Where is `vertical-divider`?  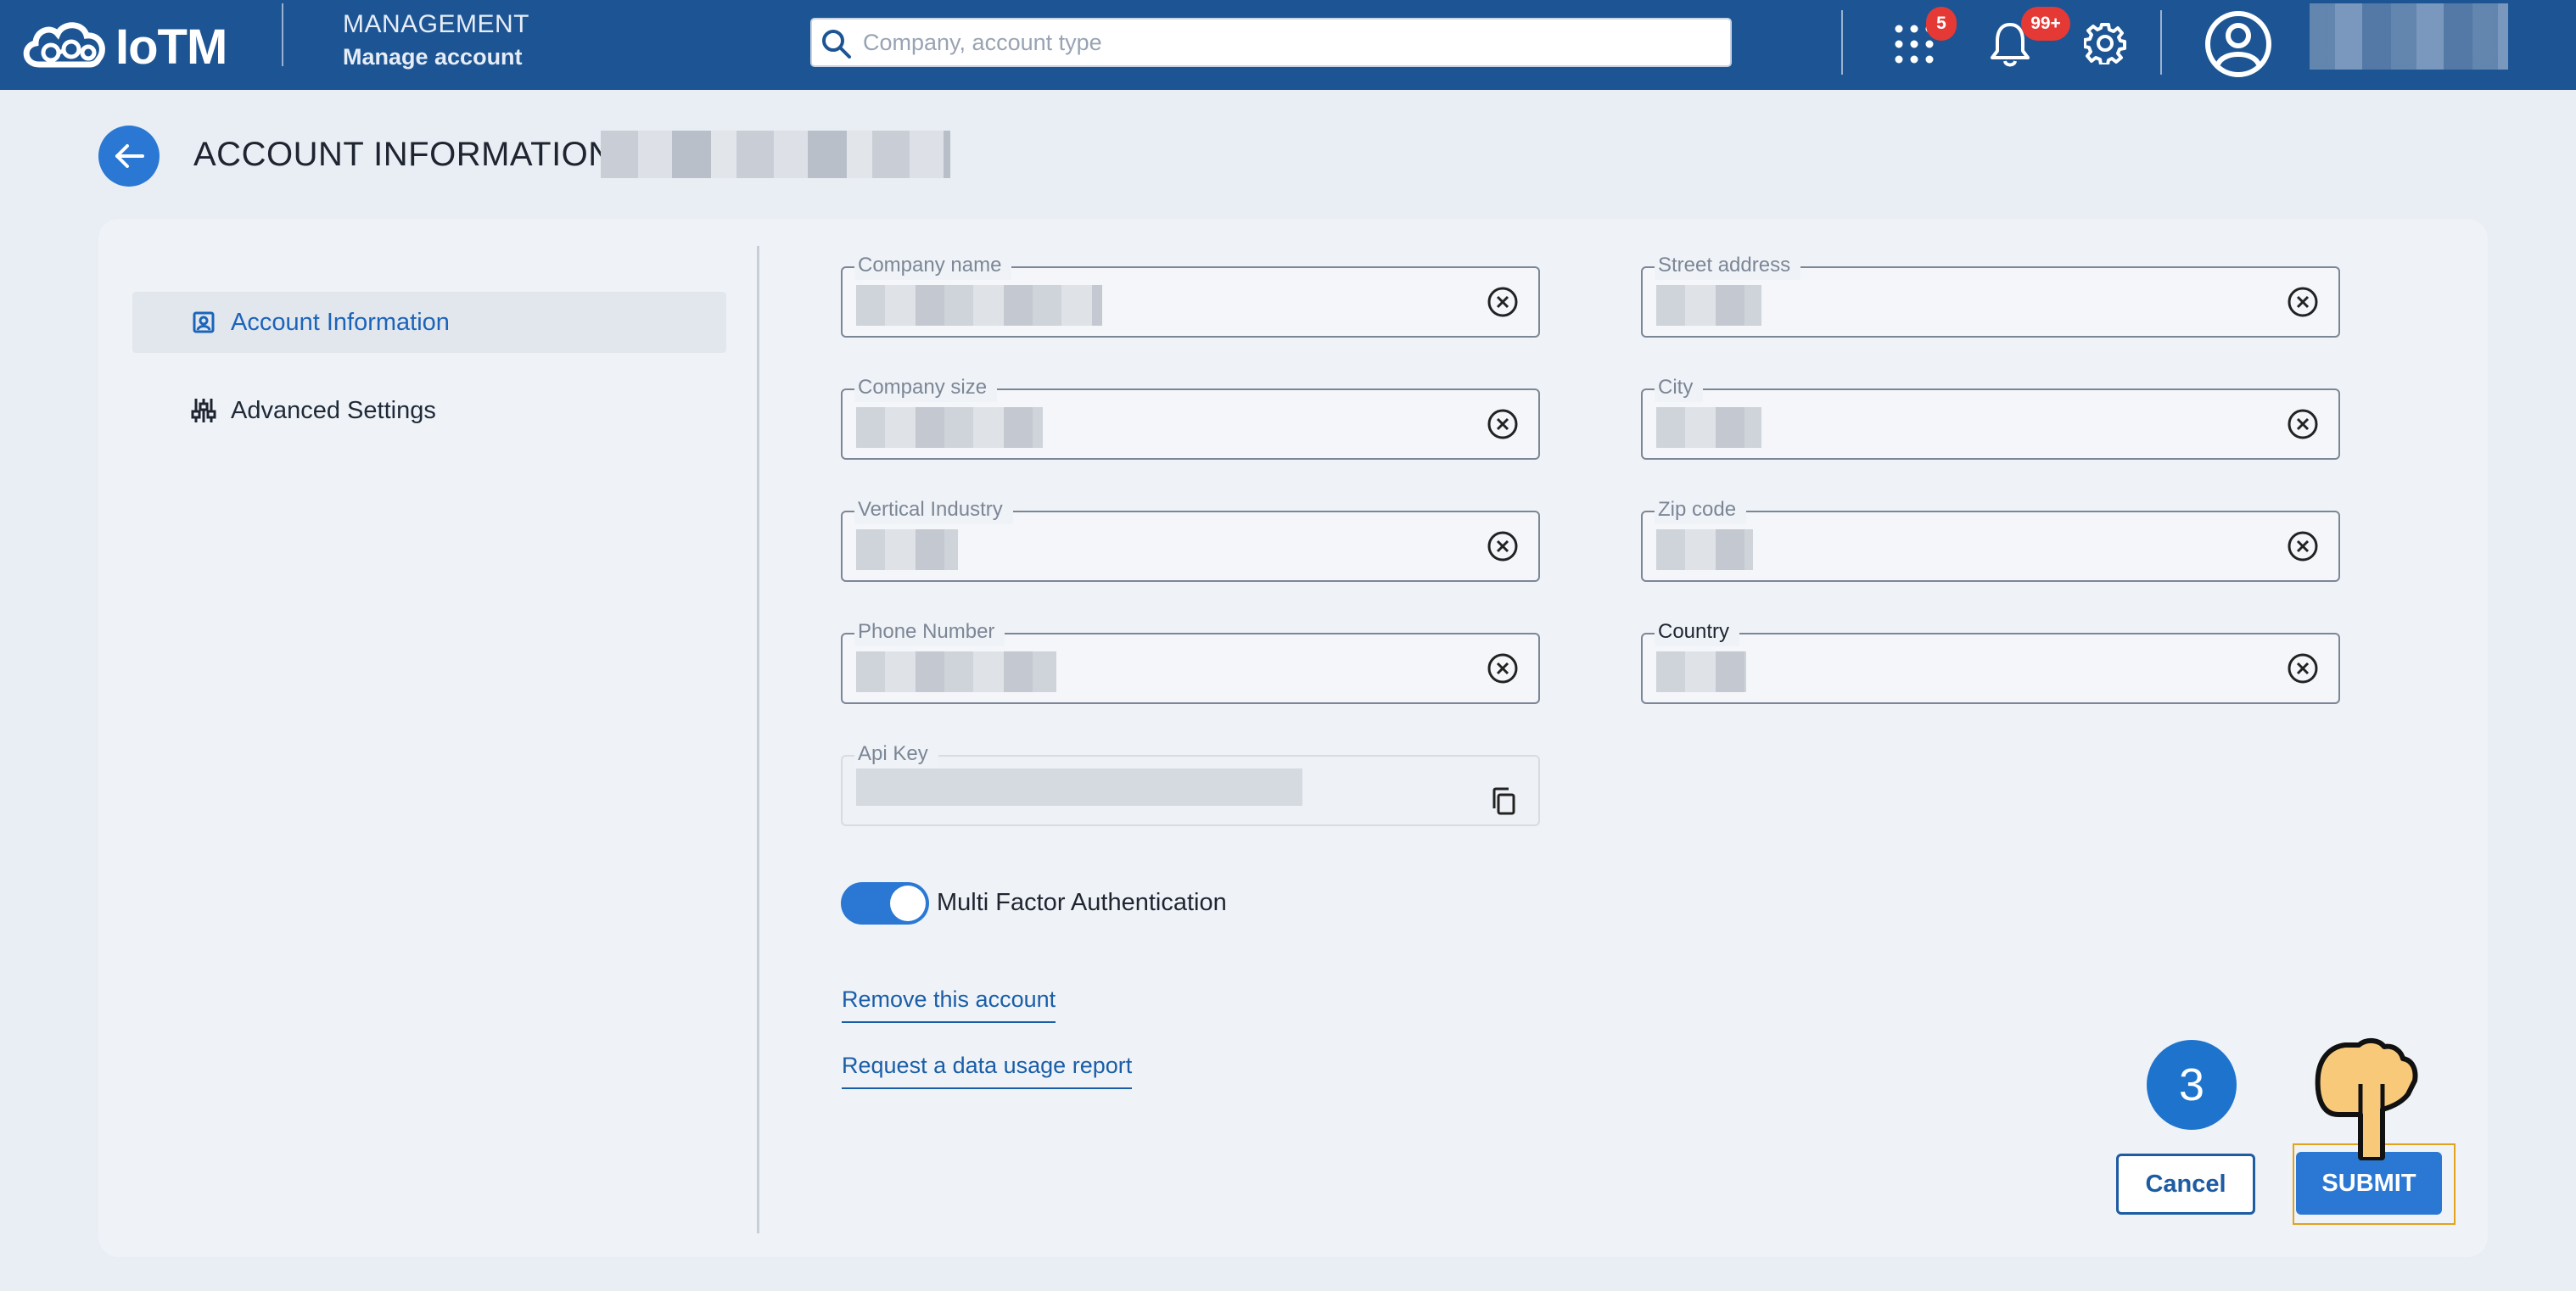
vertical-divider is located at coordinates (758, 740).